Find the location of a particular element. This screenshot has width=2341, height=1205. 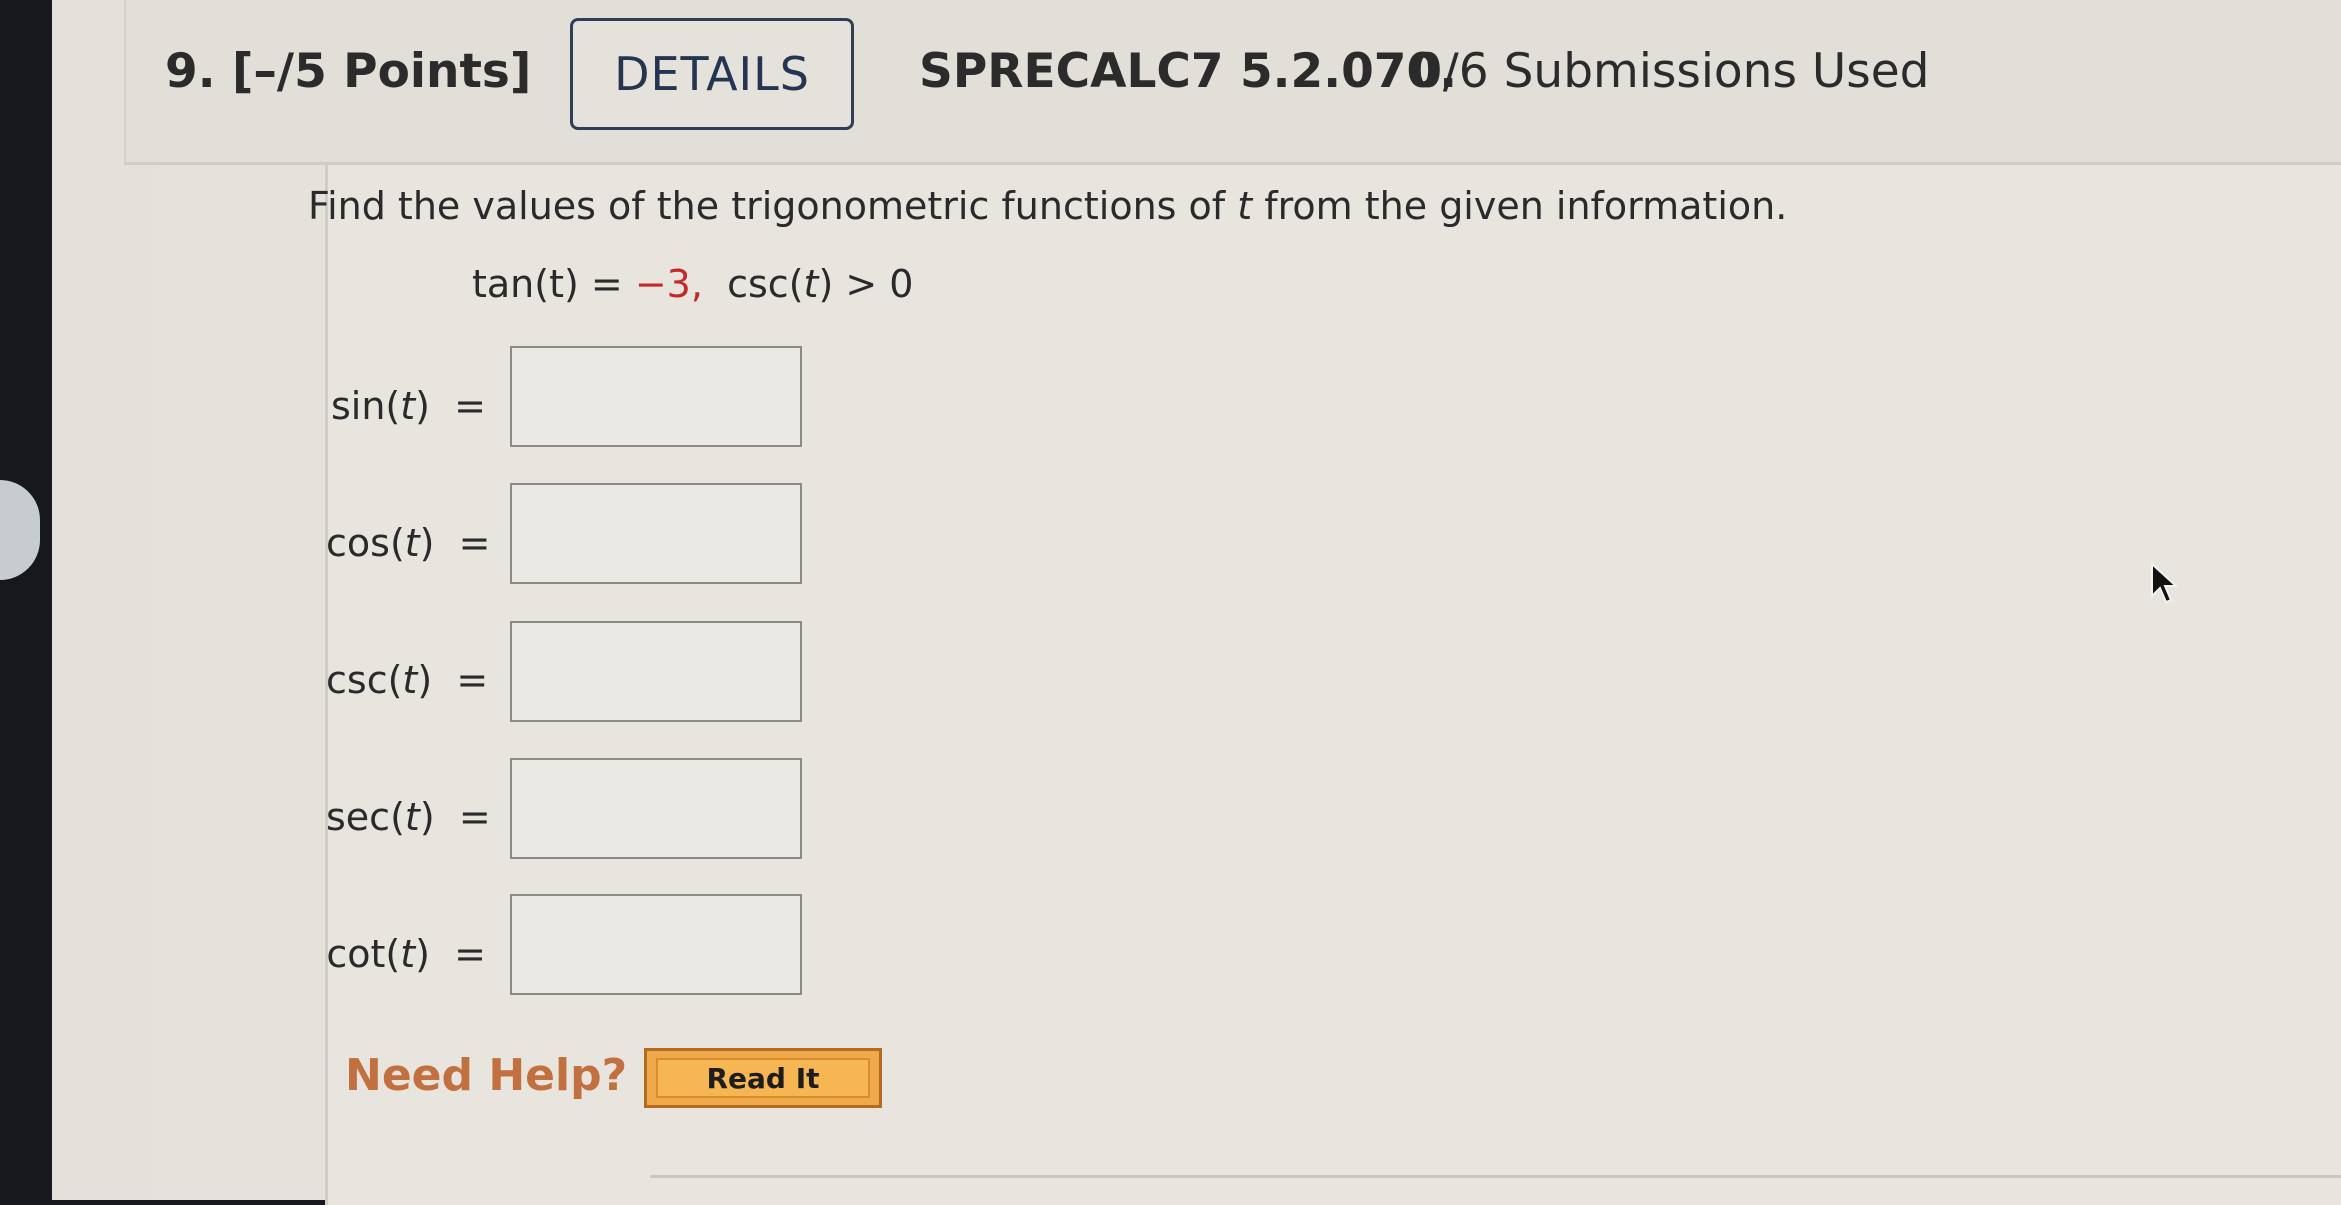

sec-answer-input is located at coordinates (656, 808).